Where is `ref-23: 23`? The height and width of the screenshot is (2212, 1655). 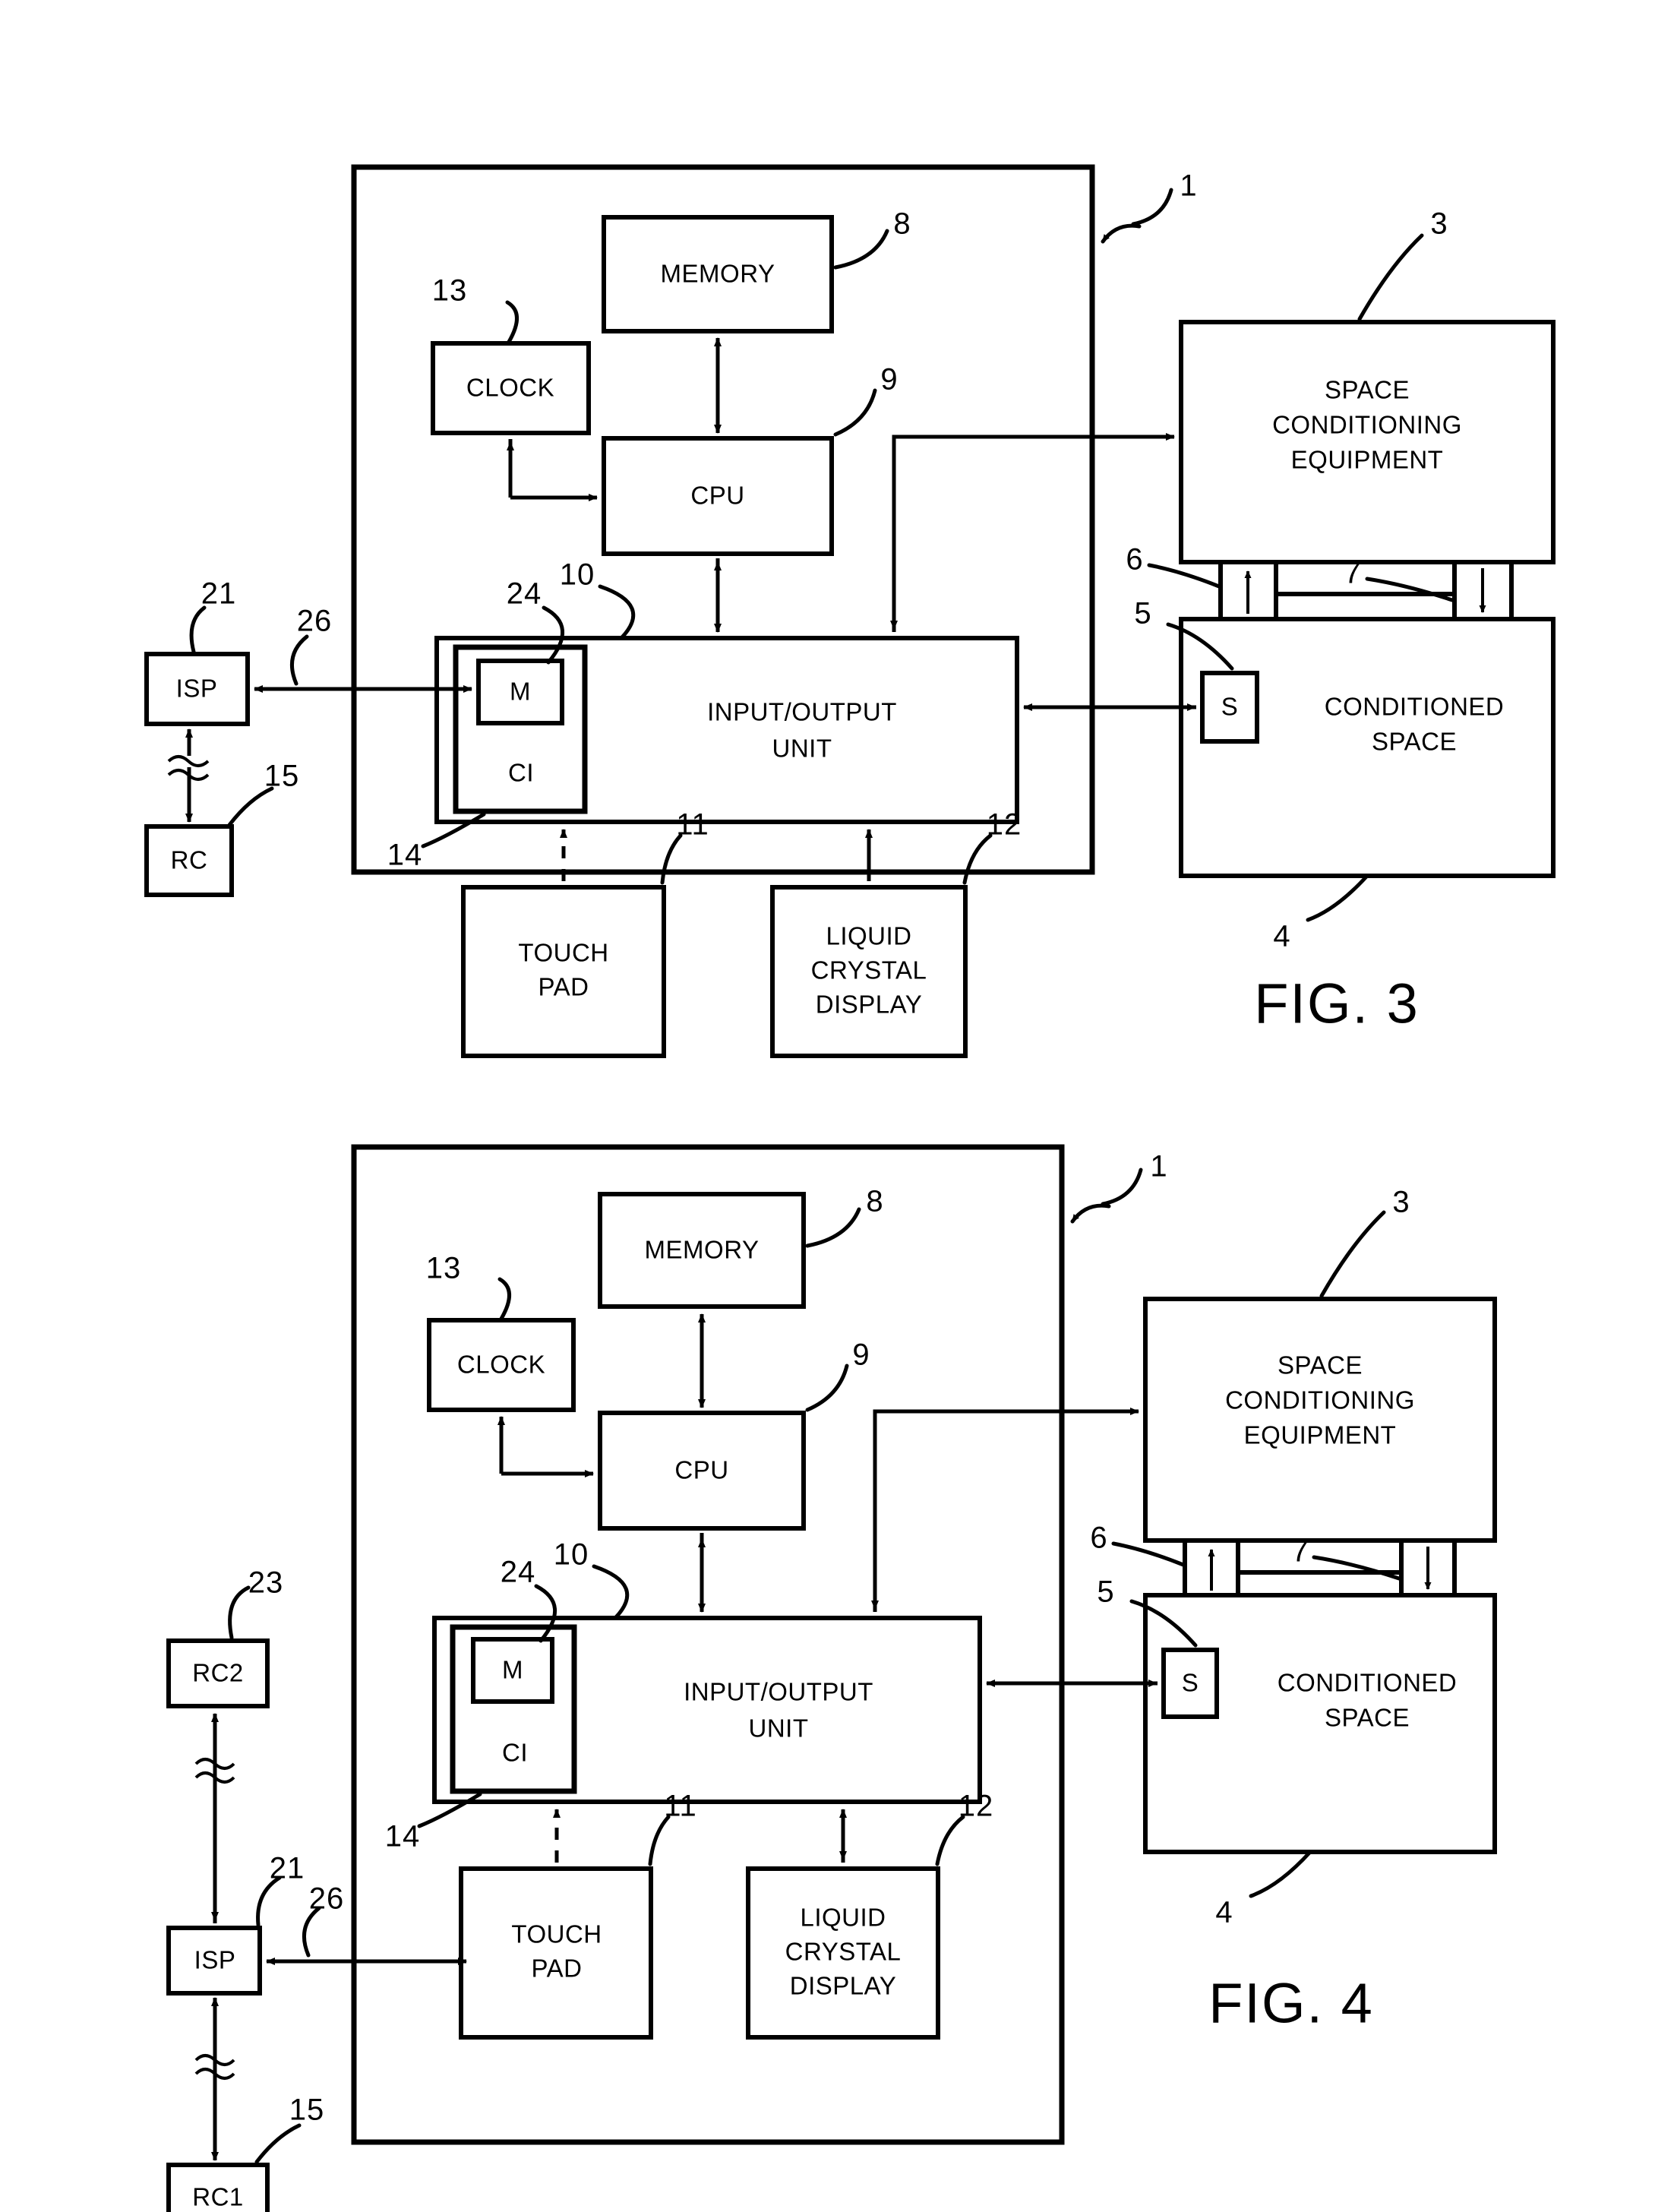
ref-23: 23 is located at coordinates (266, 1583).